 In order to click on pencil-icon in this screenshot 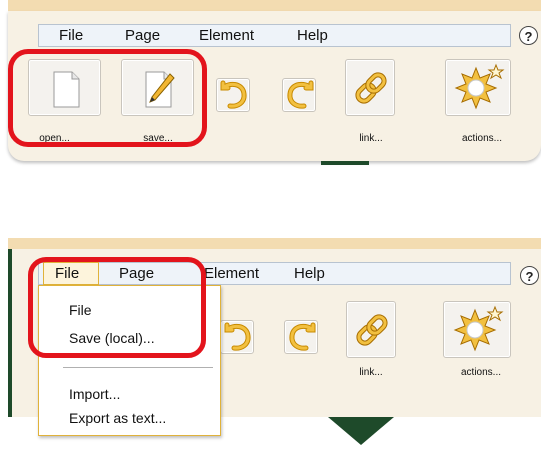, I will do `click(160, 89)`.